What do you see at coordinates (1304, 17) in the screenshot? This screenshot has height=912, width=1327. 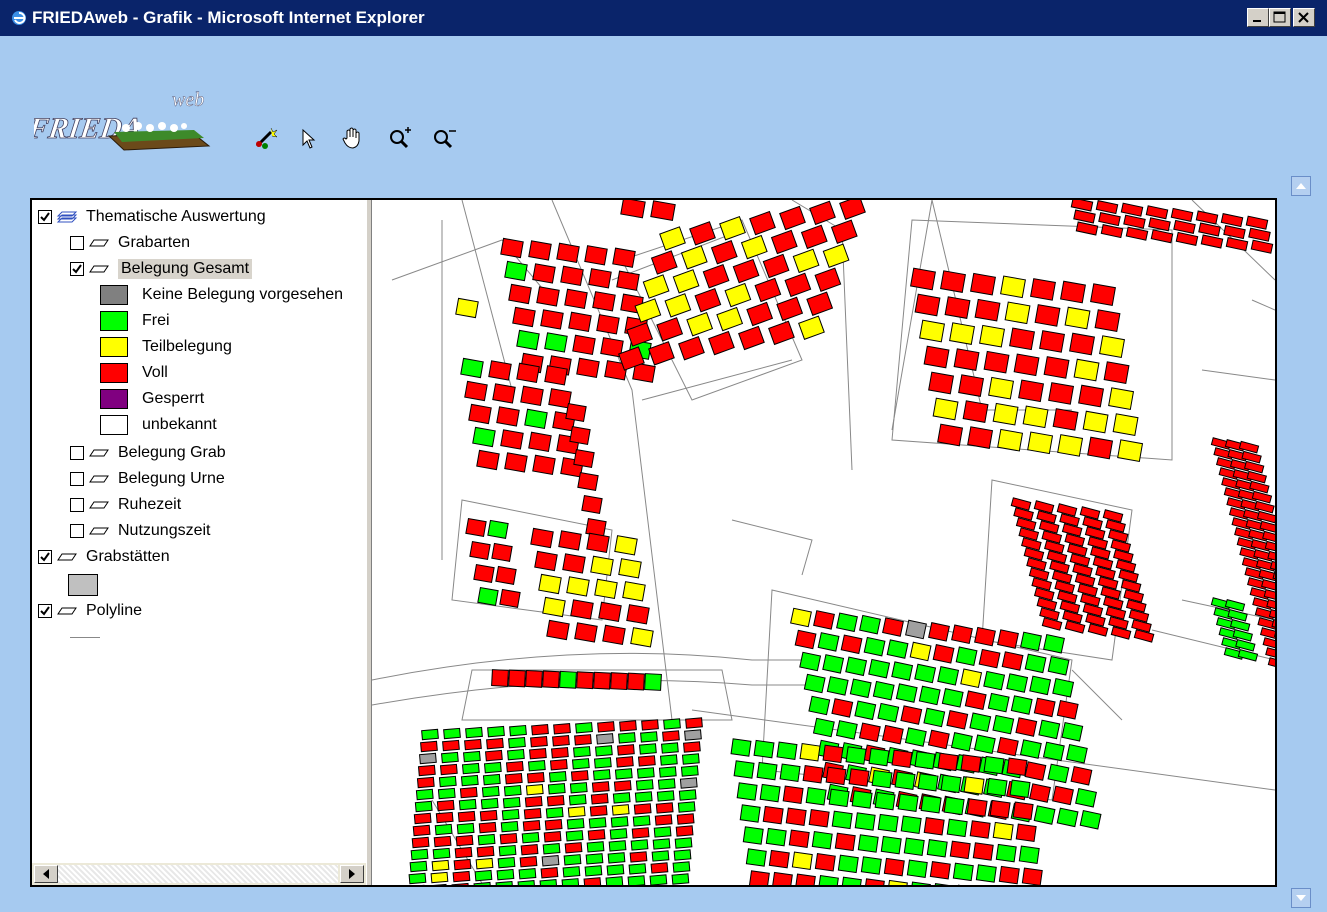 I see `close-button` at bounding box center [1304, 17].